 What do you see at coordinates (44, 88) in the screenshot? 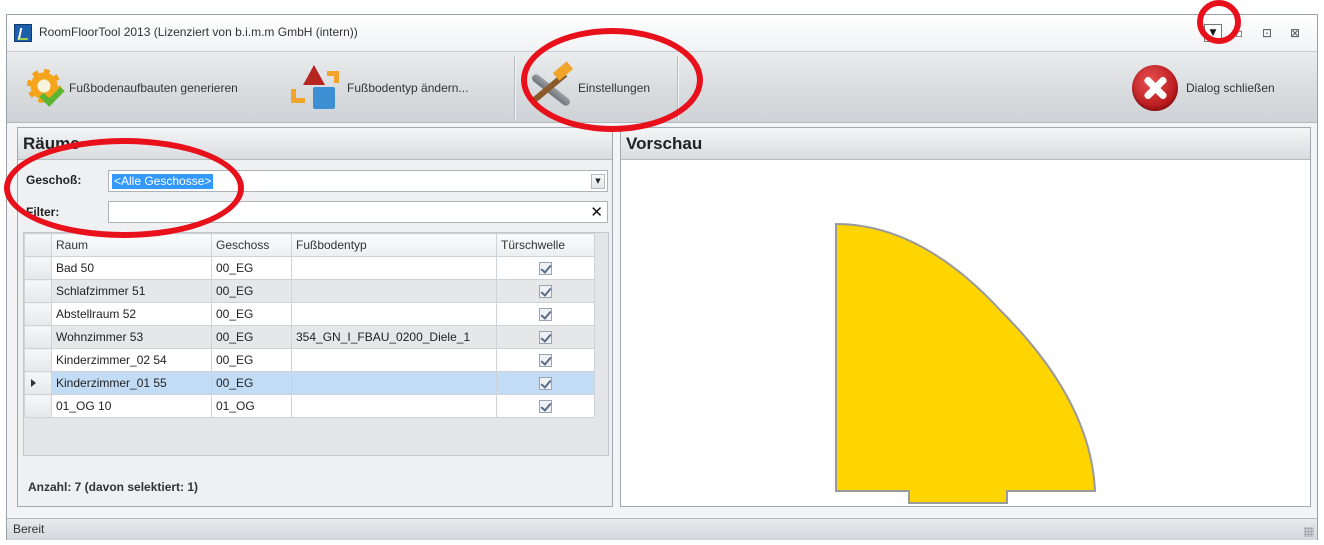
I see `gear-check-icon` at bounding box center [44, 88].